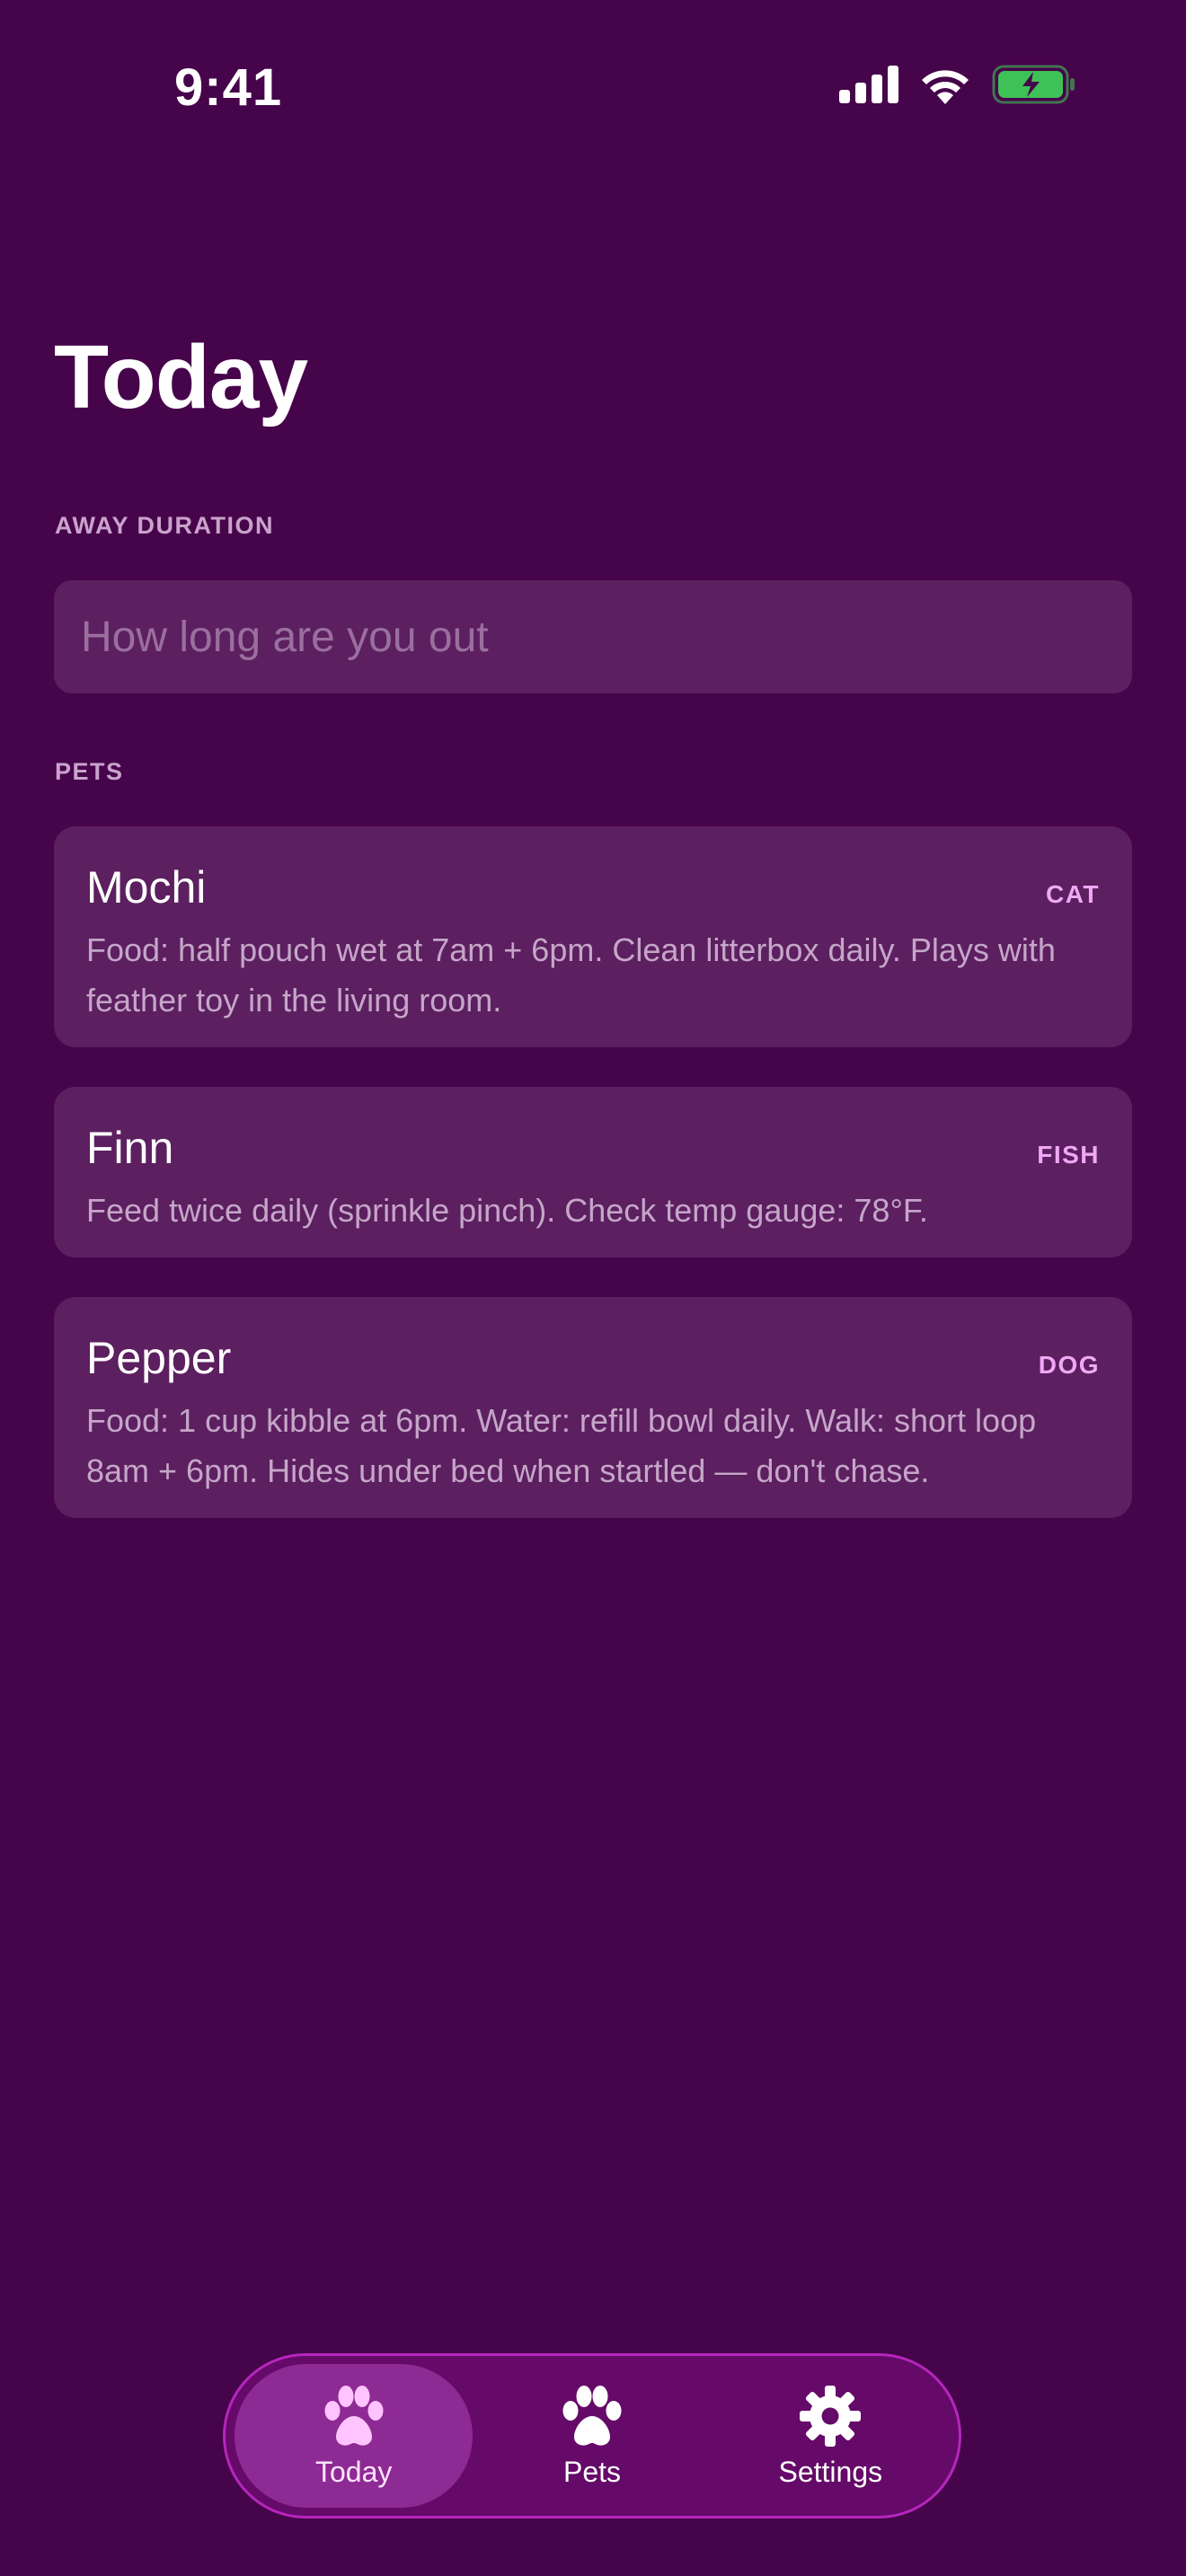  What do you see at coordinates (831, 2416) in the screenshot?
I see `gear-icon` at bounding box center [831, 2416].